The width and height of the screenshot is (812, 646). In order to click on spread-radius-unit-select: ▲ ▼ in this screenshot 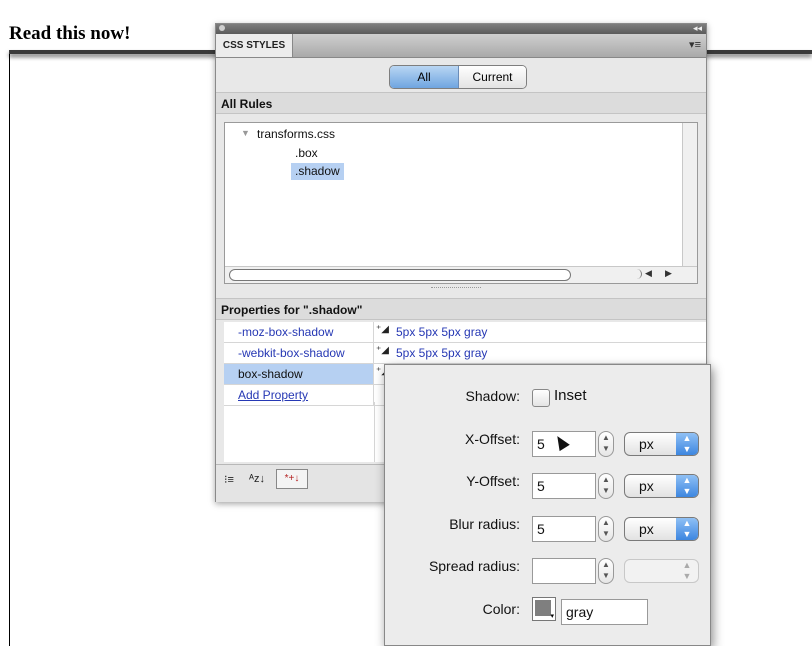, I will do `click(661, 571)`.